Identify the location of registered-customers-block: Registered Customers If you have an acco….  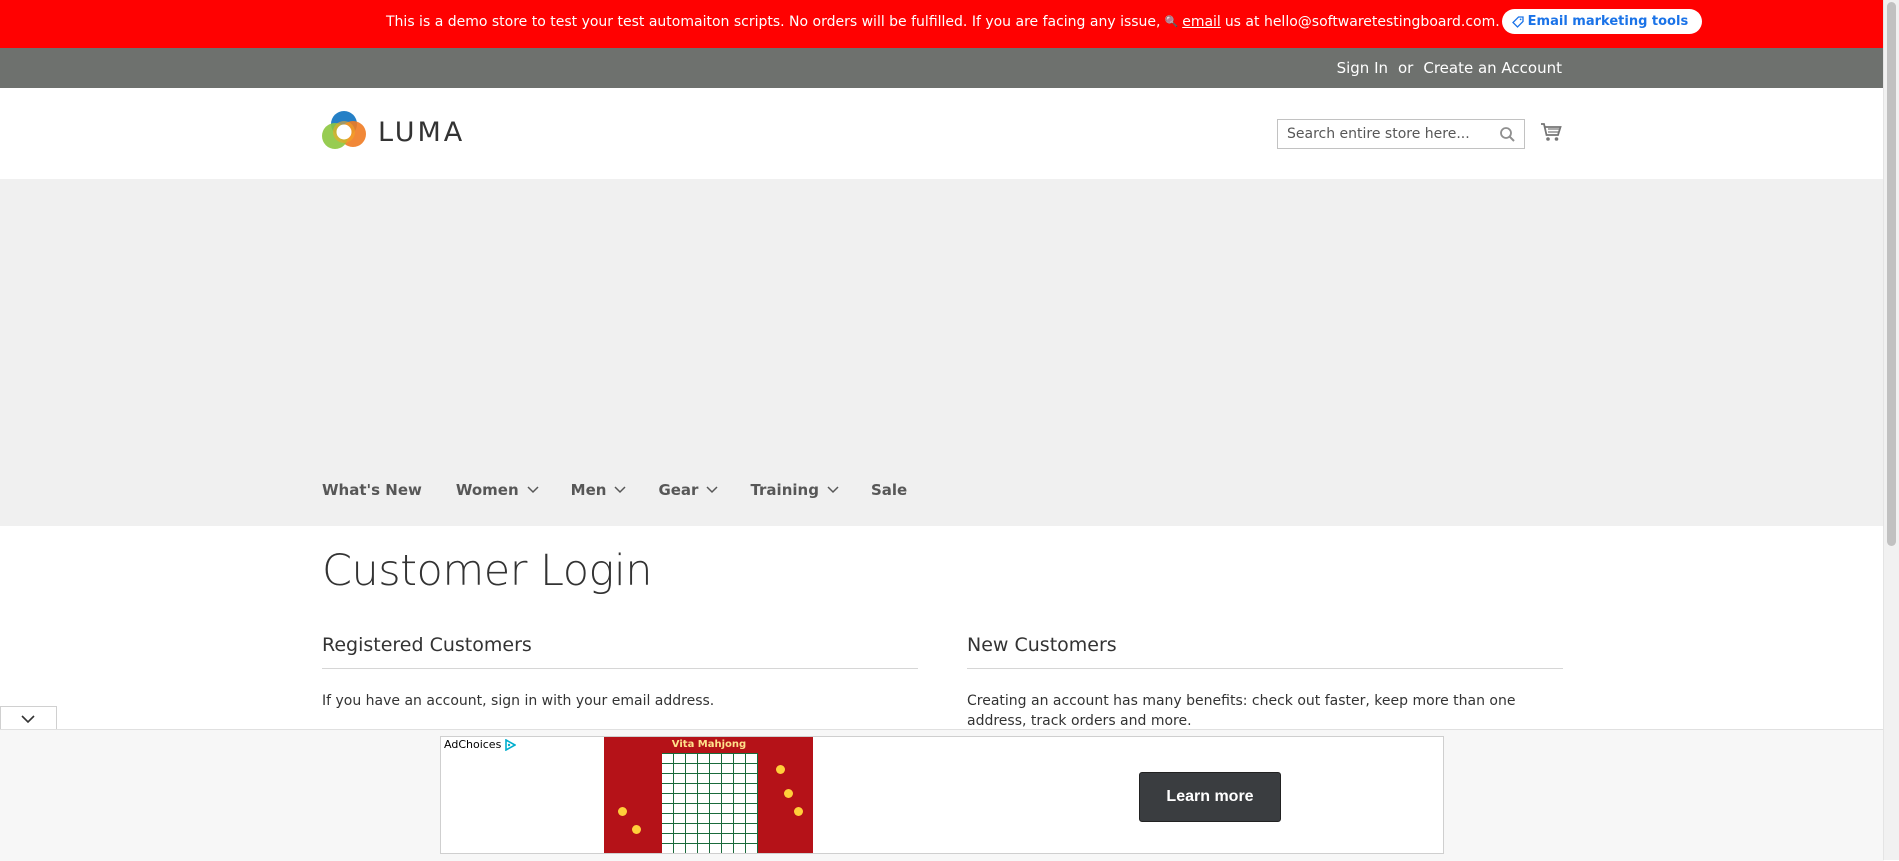
(620, 672).